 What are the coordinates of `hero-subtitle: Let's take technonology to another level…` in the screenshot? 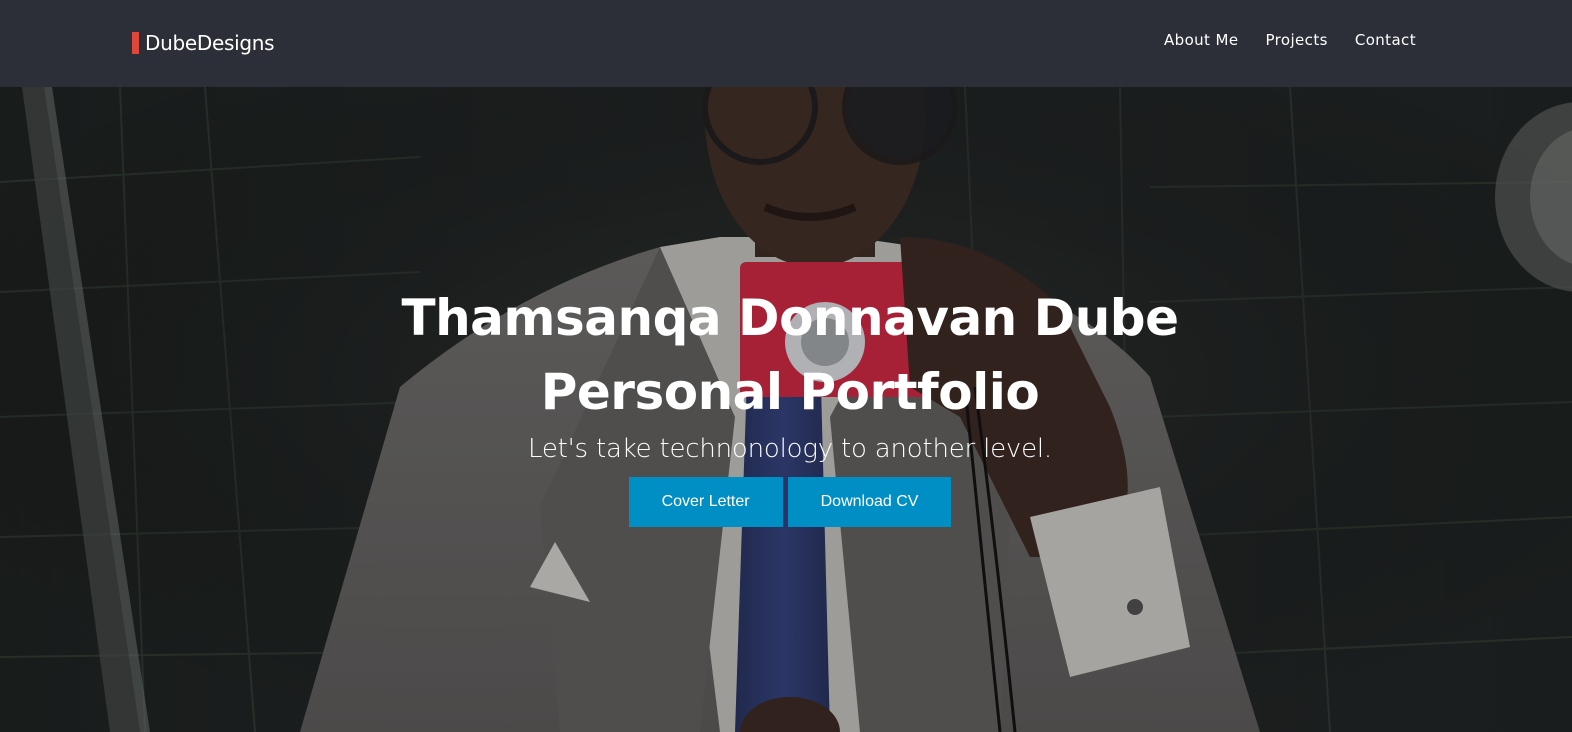 It's located at (789, 449).